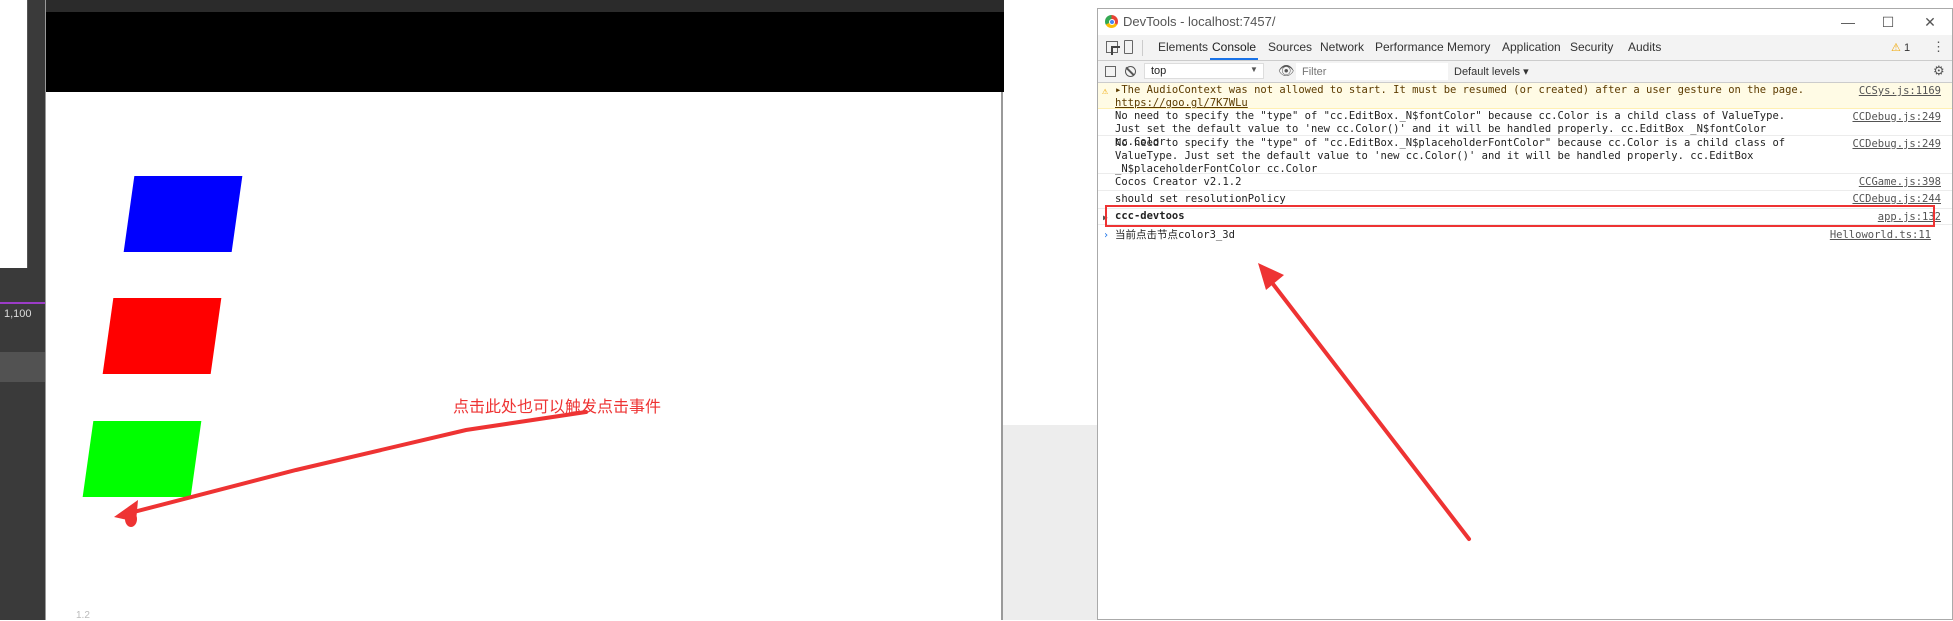  What do you see at coordinates (1520, 216) in the screenshot?
I see `annotation-highlight-box` at bounding box center [1520, 216].